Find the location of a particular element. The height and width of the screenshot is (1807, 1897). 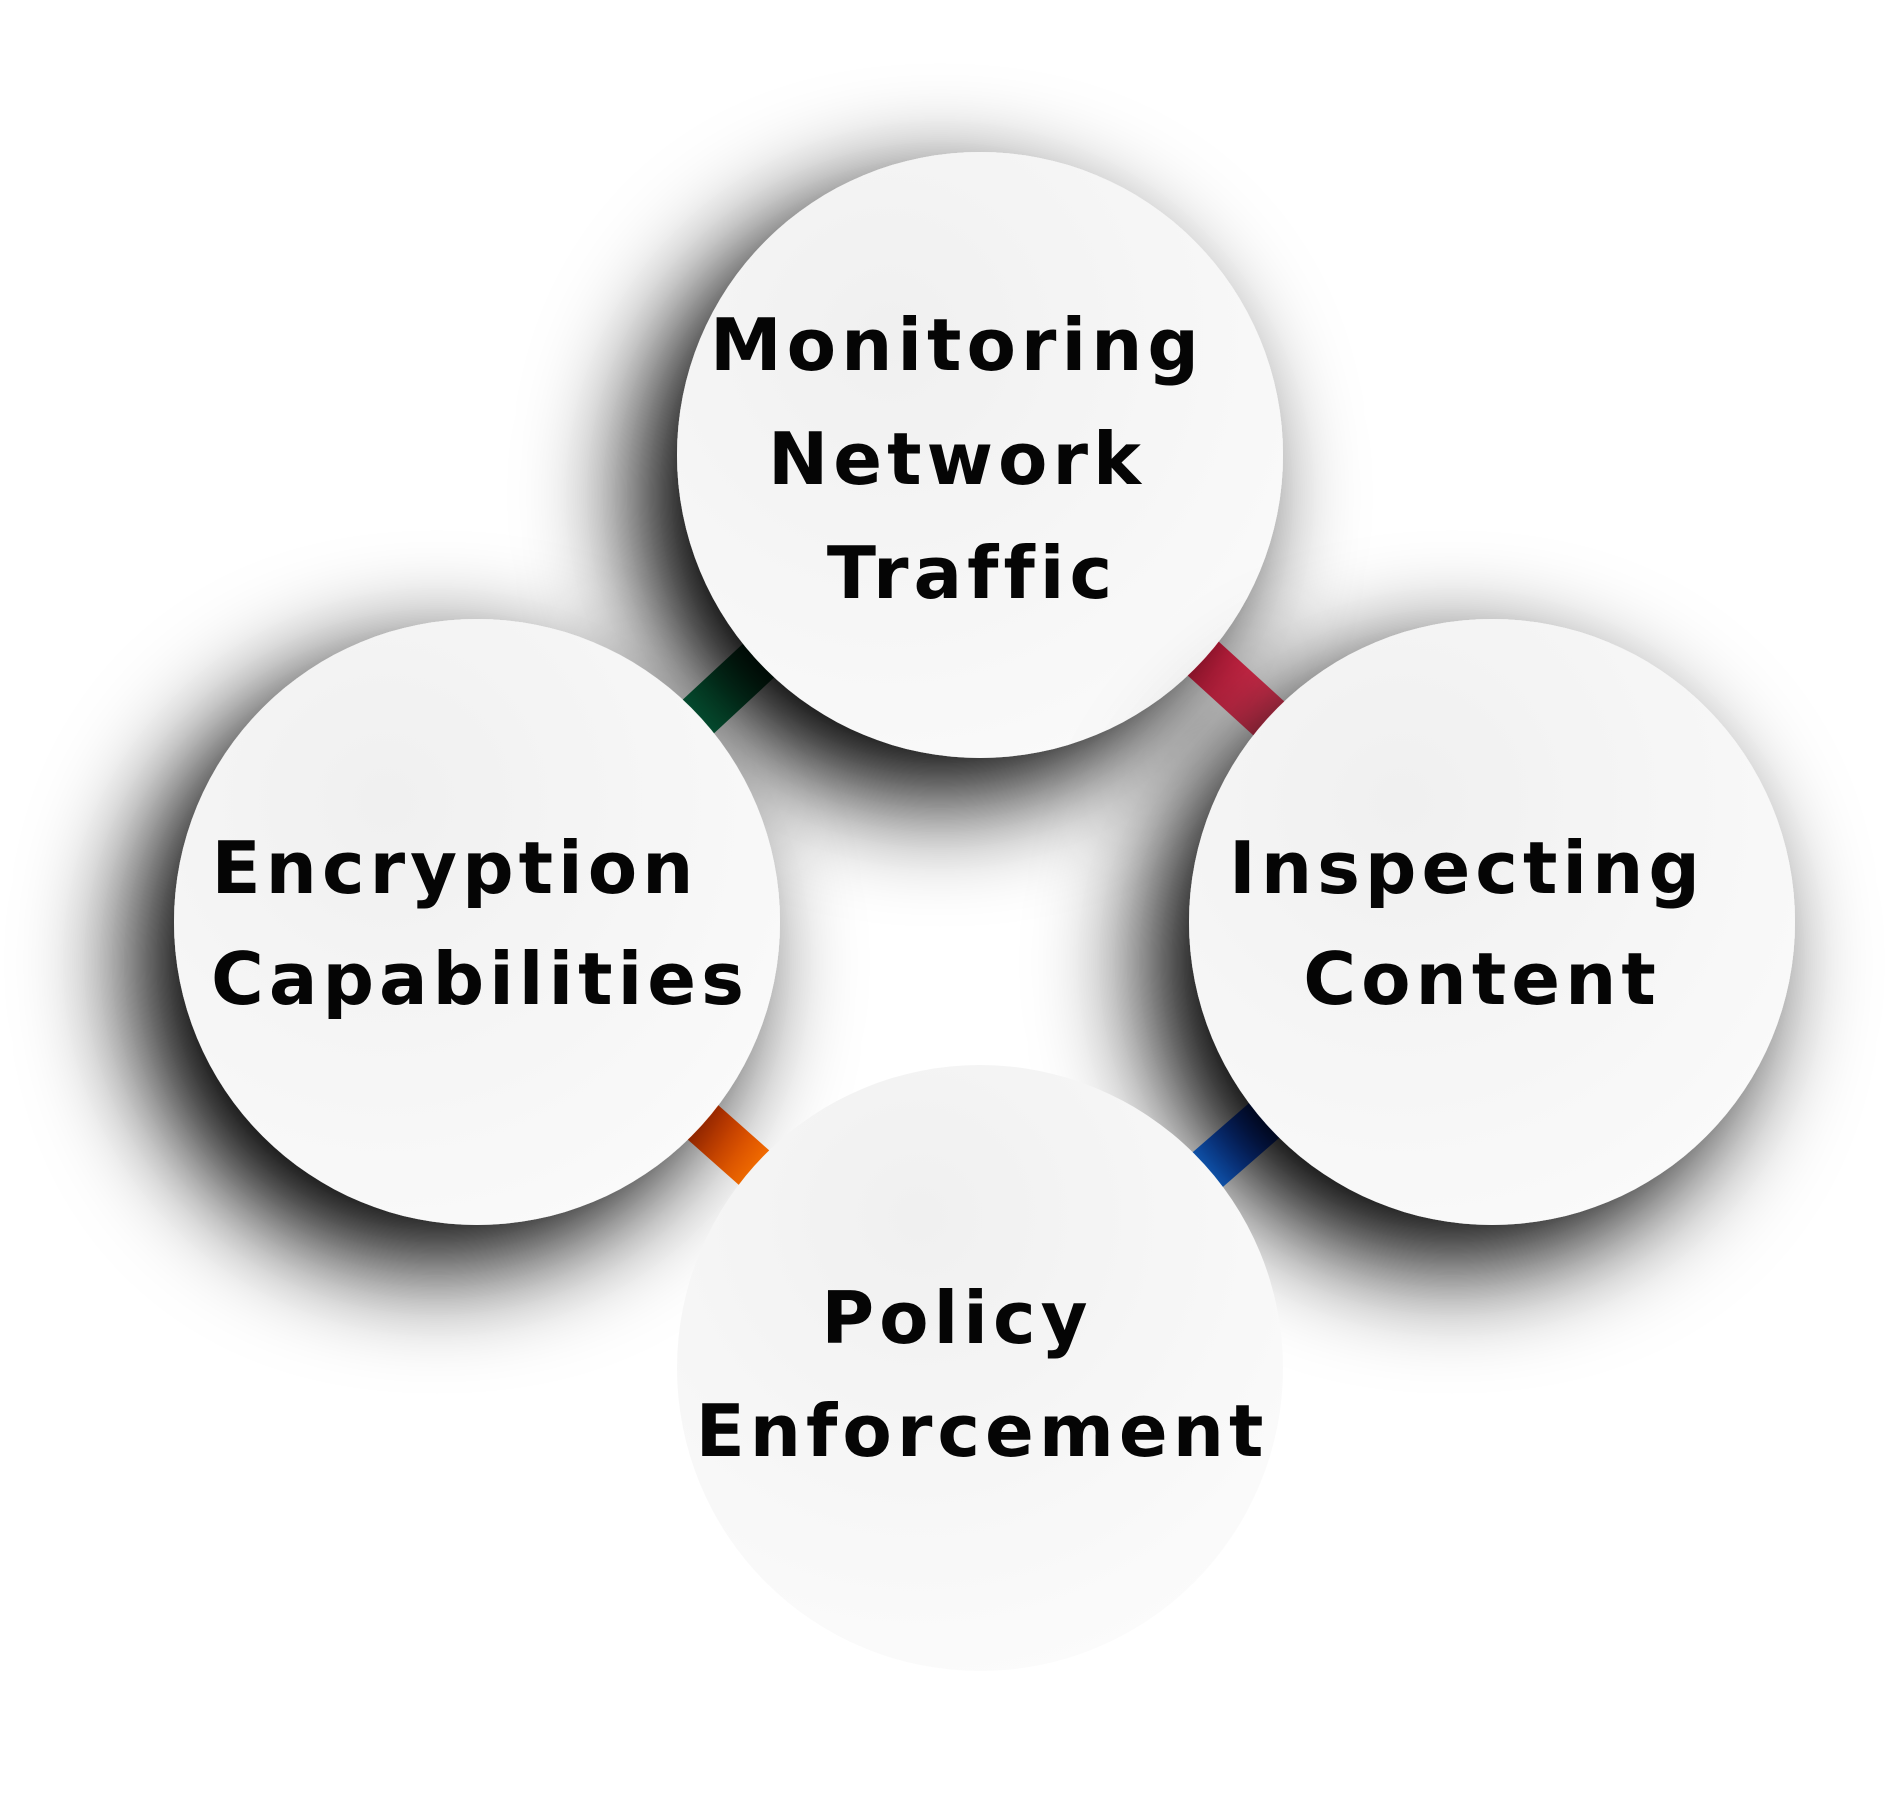

label-monitoring-line: Monitoring is located at coordinates (957, 345).